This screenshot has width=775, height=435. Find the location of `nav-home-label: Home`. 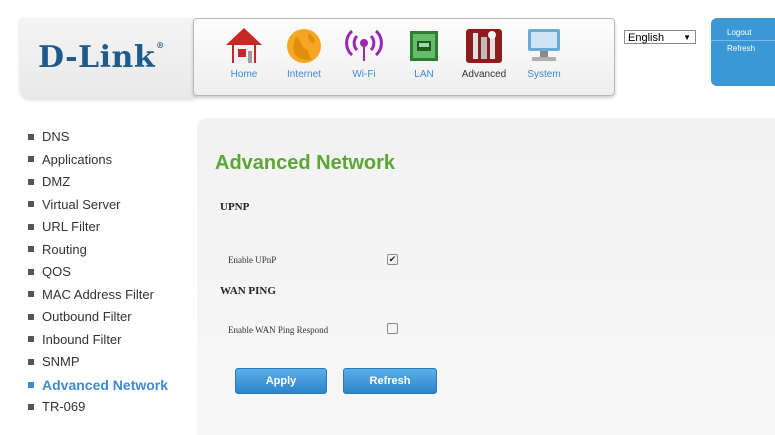

nav-home-label: Home is located at coordinates (244, 74).